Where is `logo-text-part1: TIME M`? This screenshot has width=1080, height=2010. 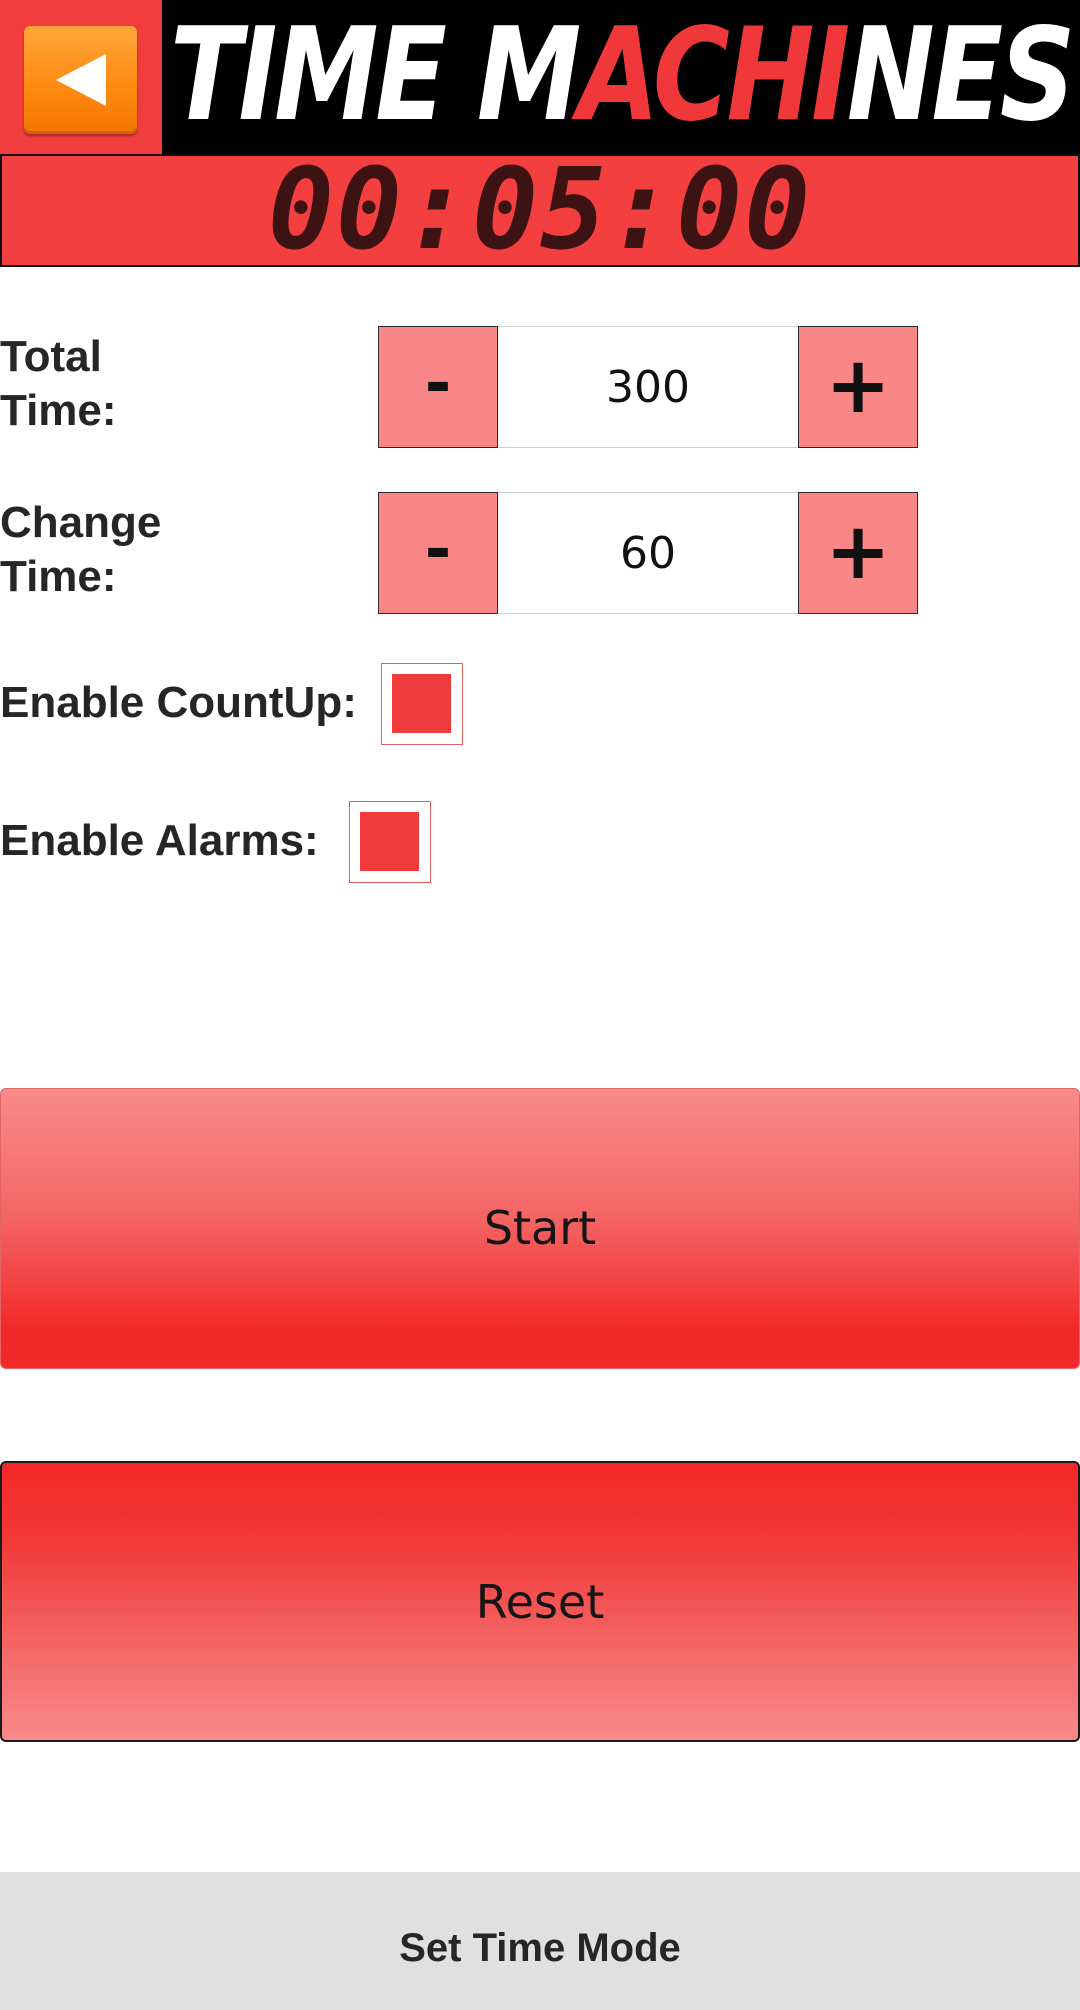
logo-text-part1: TIME M is located at coordinates (375, 75).